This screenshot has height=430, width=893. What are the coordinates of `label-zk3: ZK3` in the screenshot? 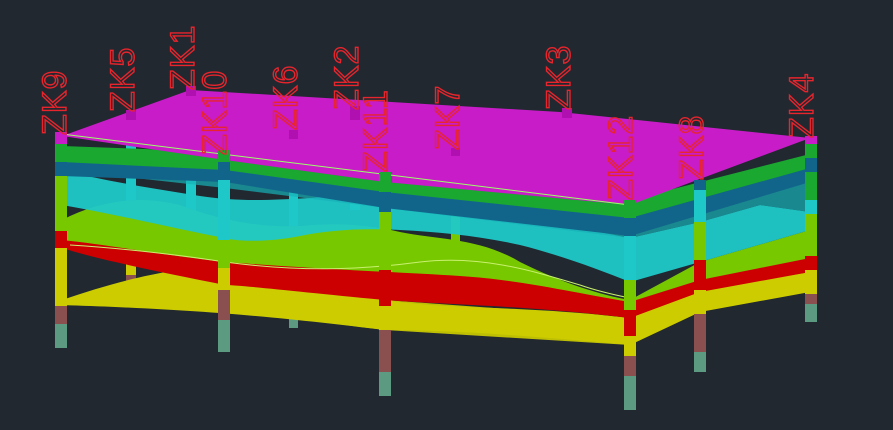 It's located at (559, 77).